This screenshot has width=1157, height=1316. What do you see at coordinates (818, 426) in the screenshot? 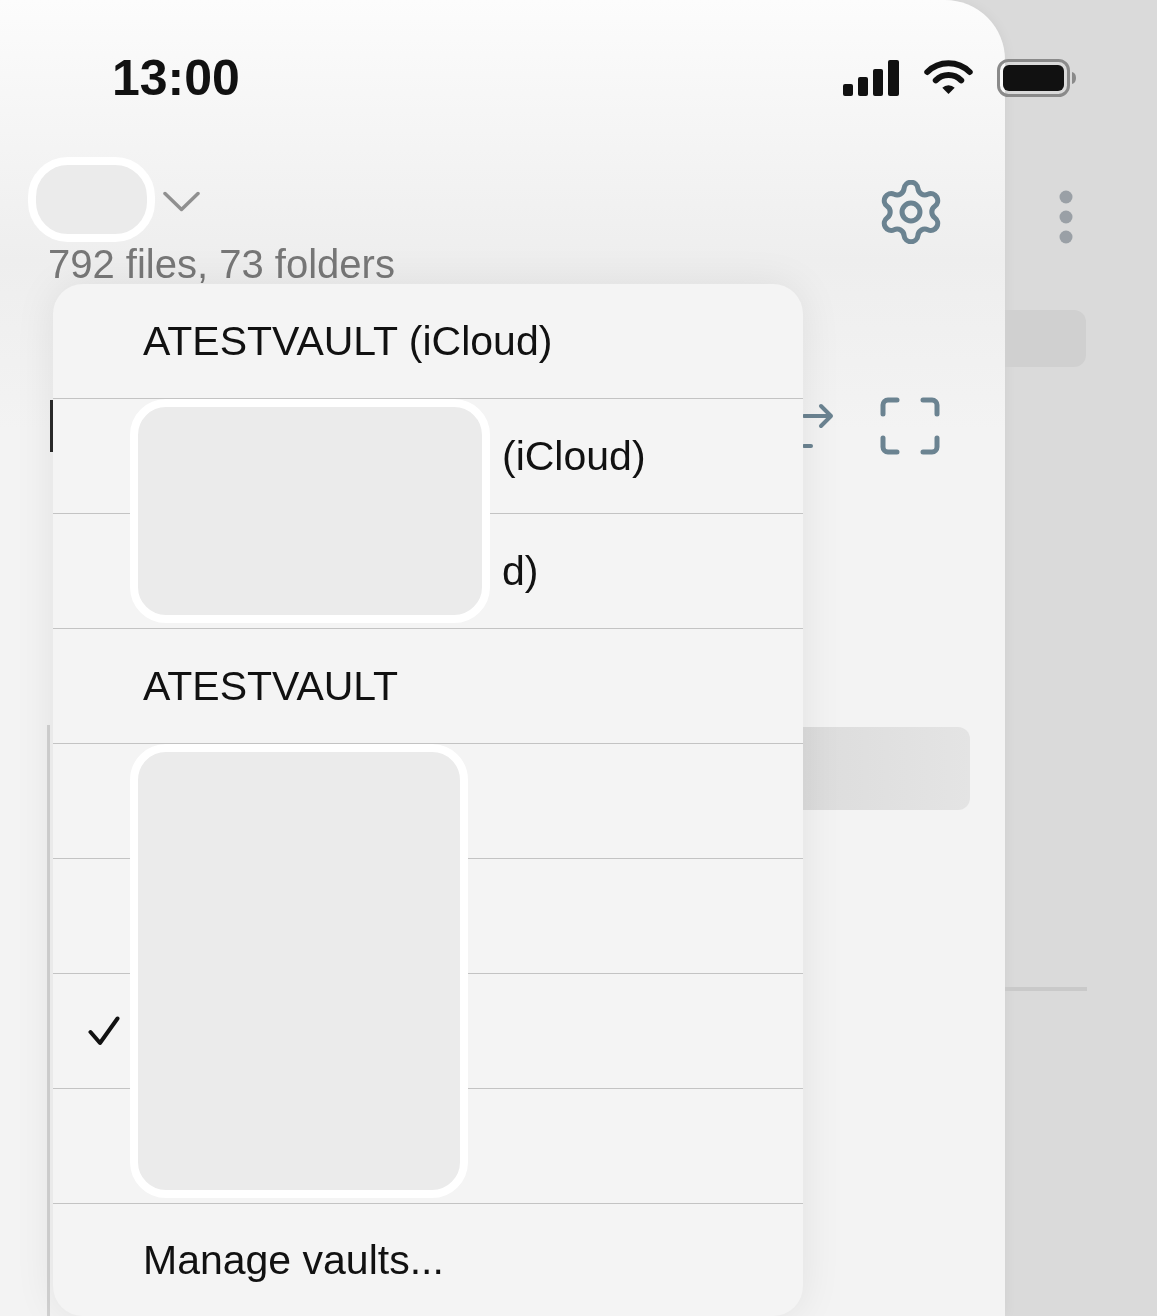
I see `arrow-icon` at bounding box center [818, 426].